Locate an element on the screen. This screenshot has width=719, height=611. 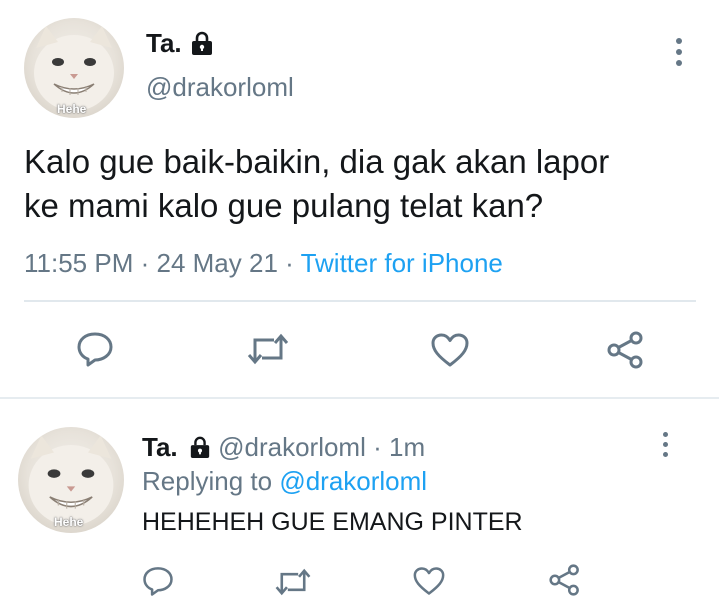
reply-handle: @drakorloml is located at coordinates (292, 447).